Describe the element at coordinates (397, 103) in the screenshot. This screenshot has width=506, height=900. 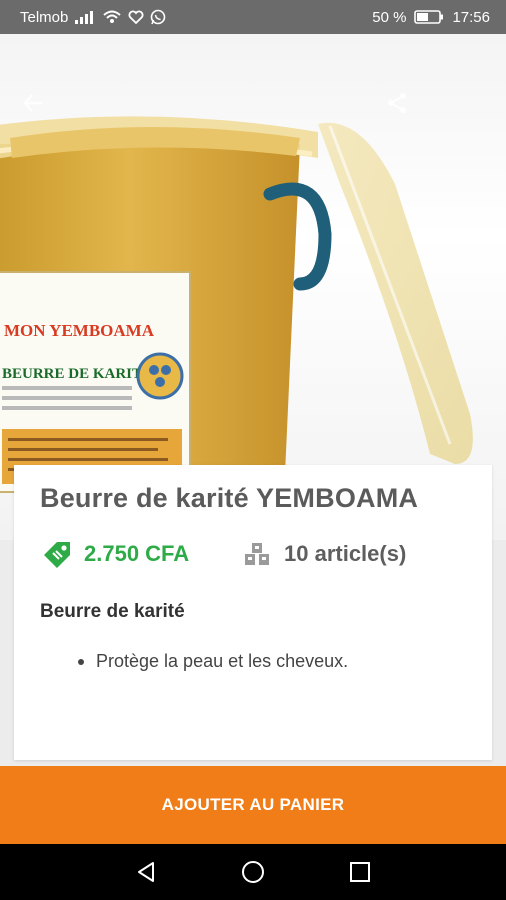
I see `share-icon` at that location.